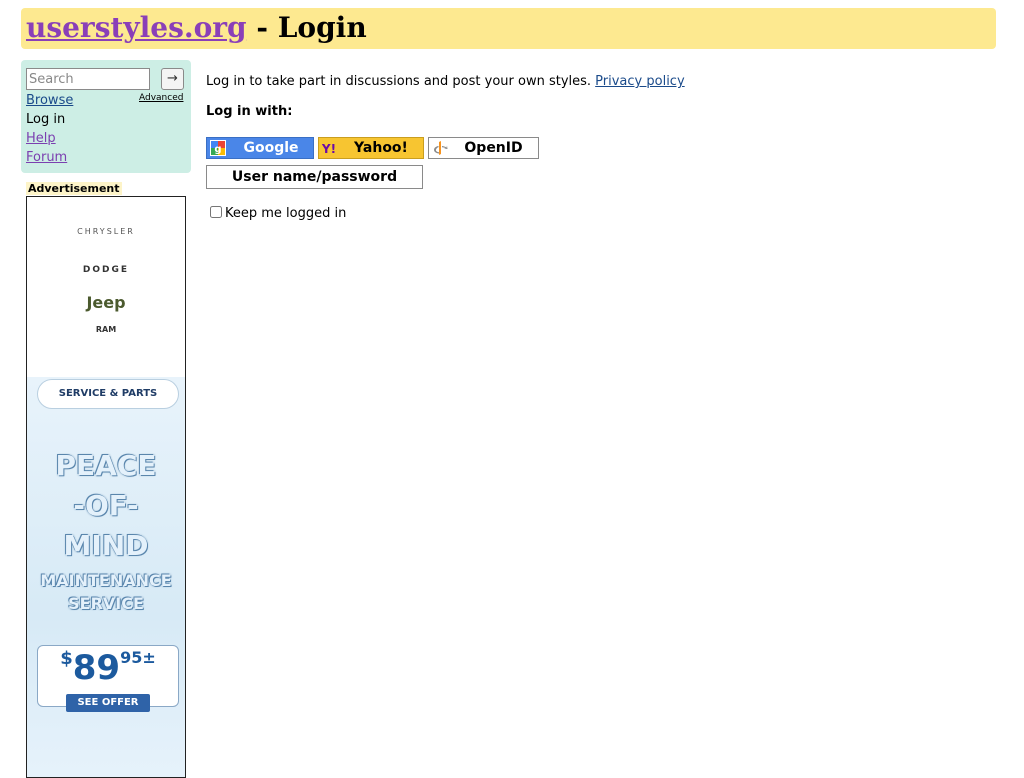 The image size is (1024, 778). I want to click on sidebar-item-browse: Browse, so click(49, 101).